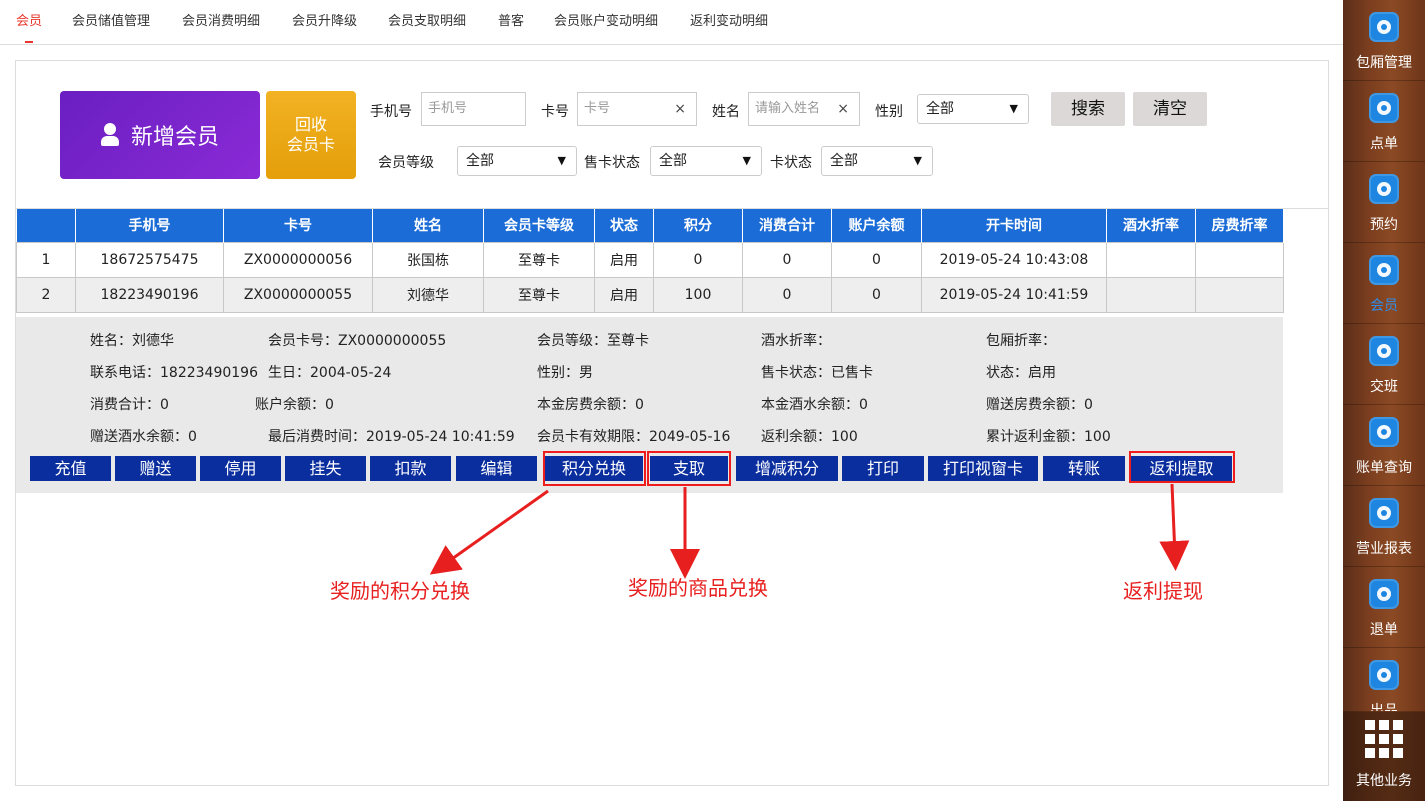 This screenshot has height=801, width=1425. I want to click on cell: 至尊卡, so click(539, 259).